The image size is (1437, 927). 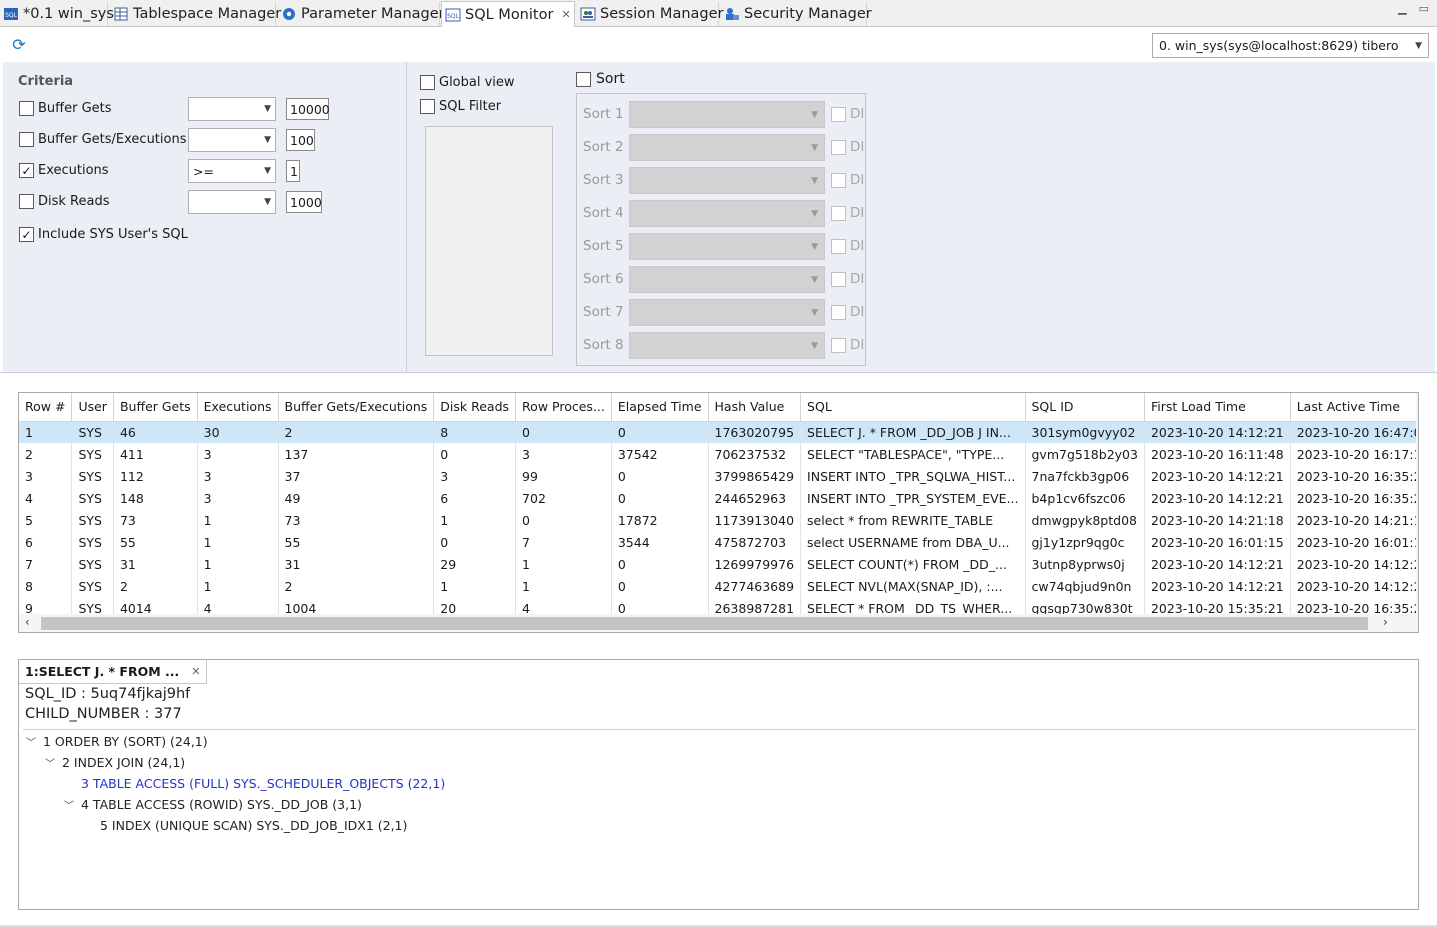 What do you see at coordinates (838, 147) in the screenshot?
I see `sort-2-desc-checkbox` at bounding box center [838, 147].